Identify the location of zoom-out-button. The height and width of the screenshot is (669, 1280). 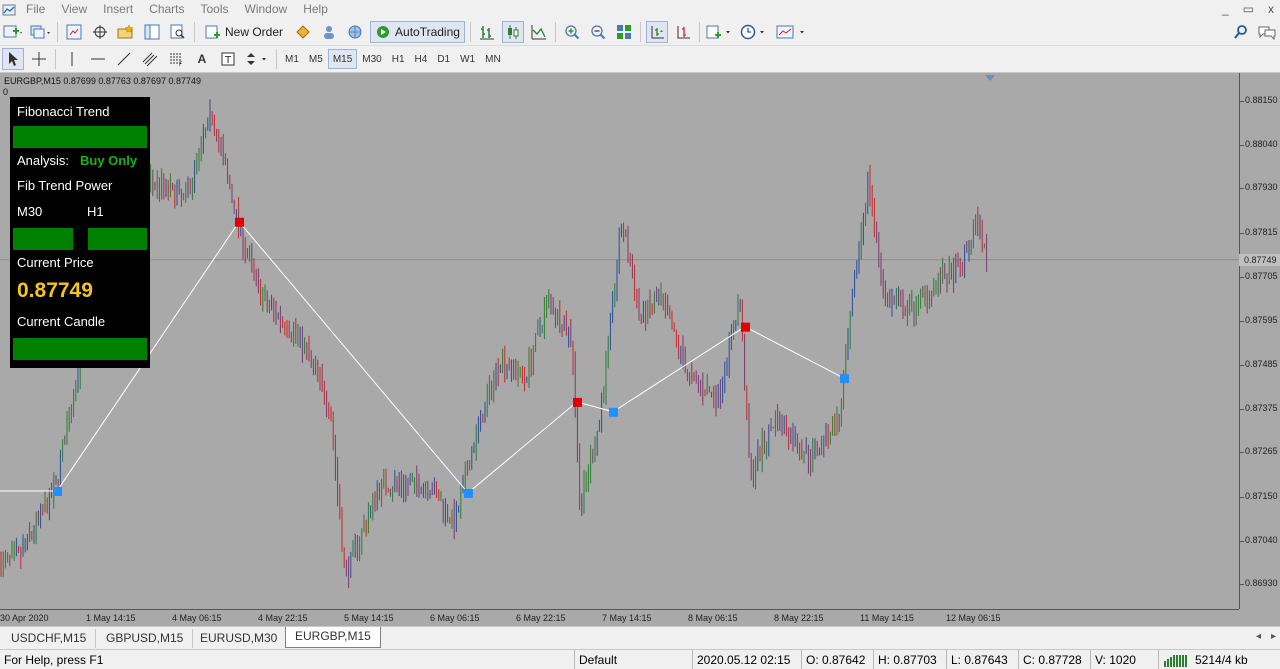
(598, 32).